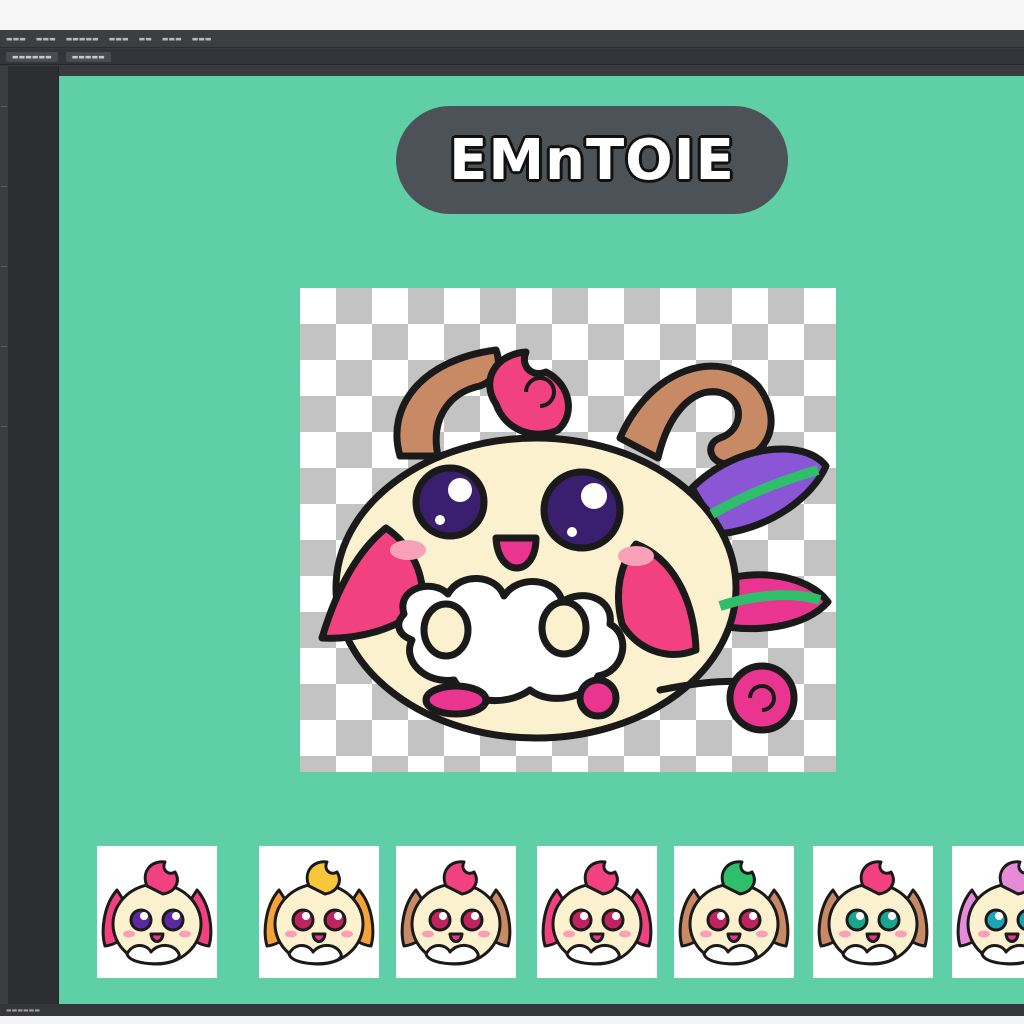  I want to click on right-blush, so click(636, 556).